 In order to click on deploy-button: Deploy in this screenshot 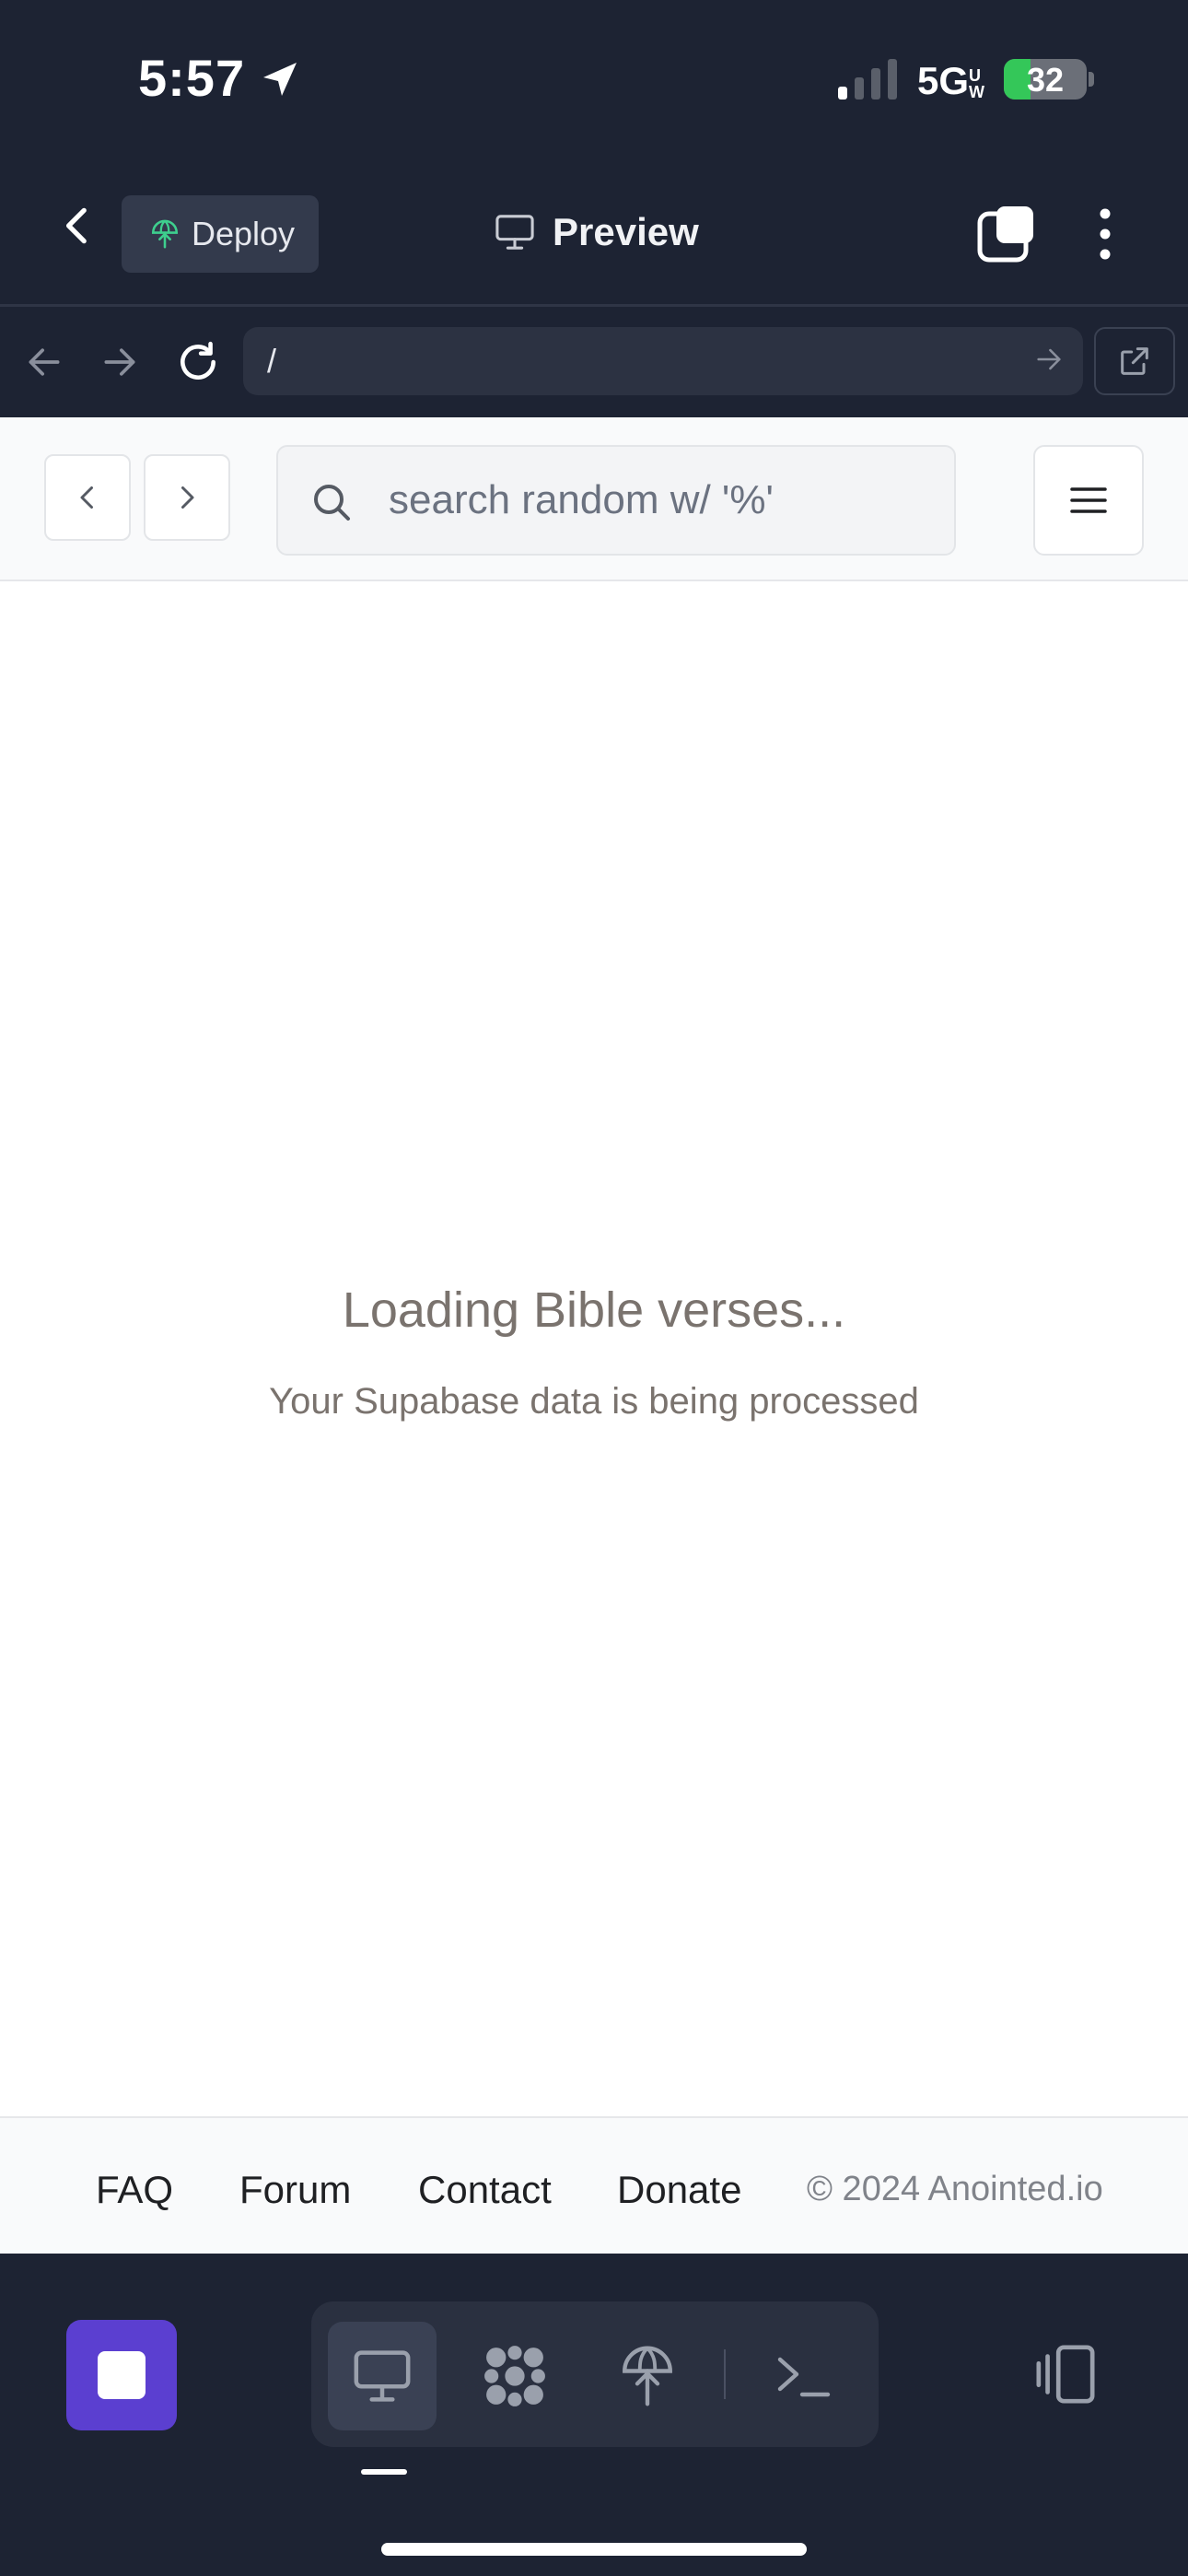, I will do `click(220, 234)`.